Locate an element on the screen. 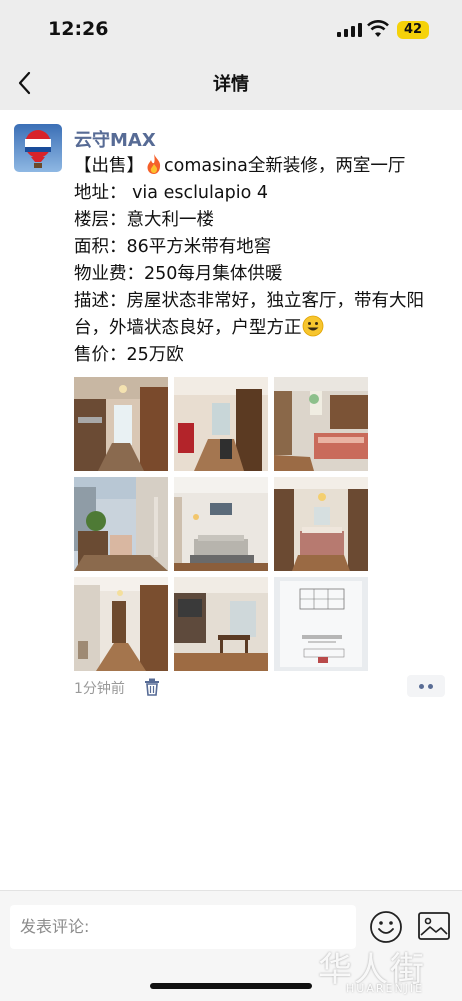  page-title: 详情 is located at coordinates (231, 84).